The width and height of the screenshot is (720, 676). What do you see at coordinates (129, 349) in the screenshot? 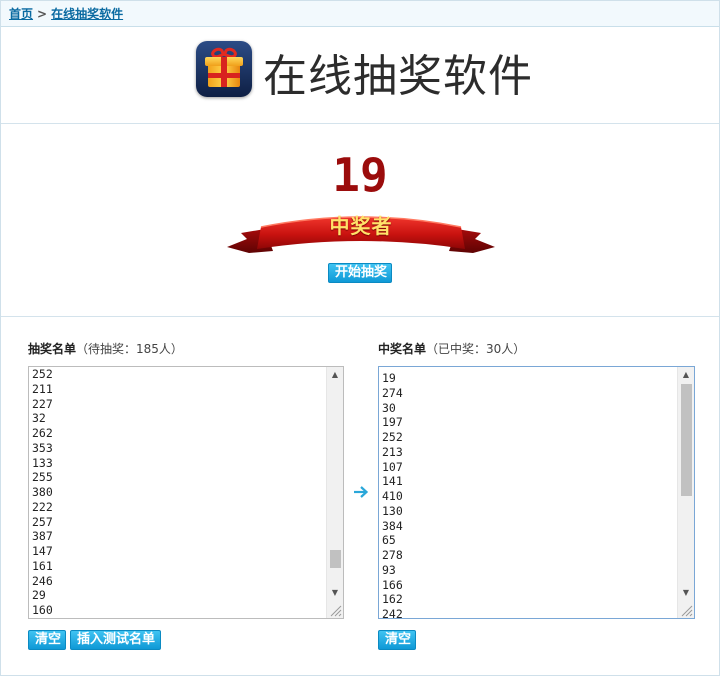
I see `pool-count-note: （待抽奖：185人）` at bounding box center [129, 349].